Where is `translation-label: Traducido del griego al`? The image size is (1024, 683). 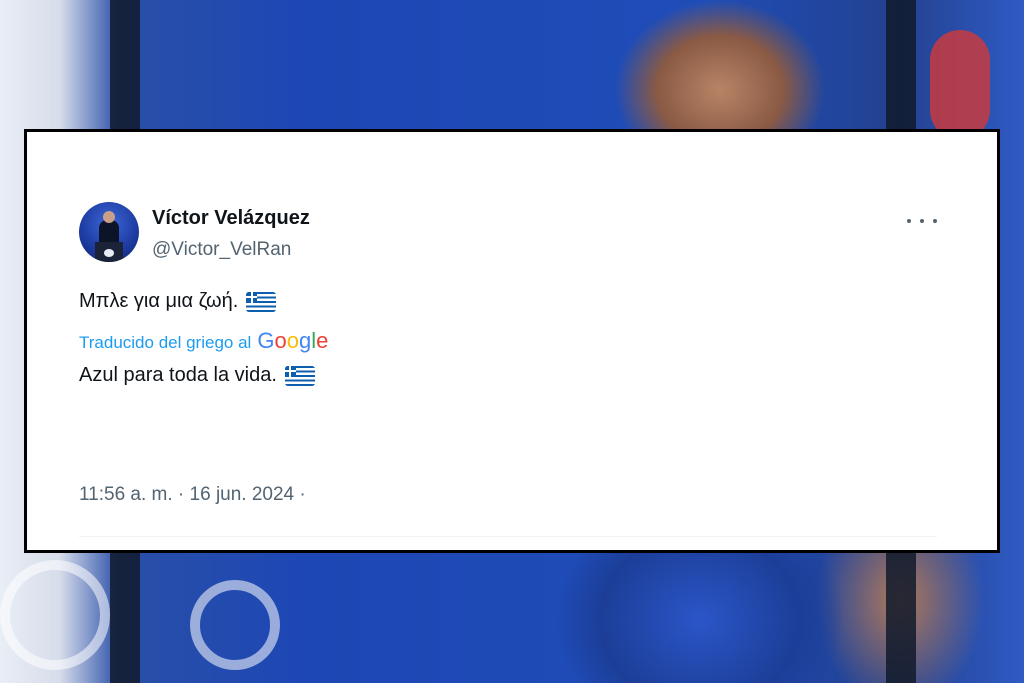
translation-label: Traducido del griego al is located at coordinates (165, 343).